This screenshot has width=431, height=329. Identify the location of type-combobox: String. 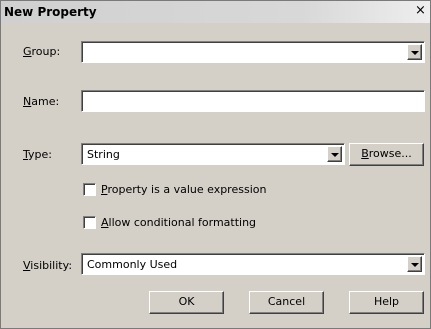
(213, 154).